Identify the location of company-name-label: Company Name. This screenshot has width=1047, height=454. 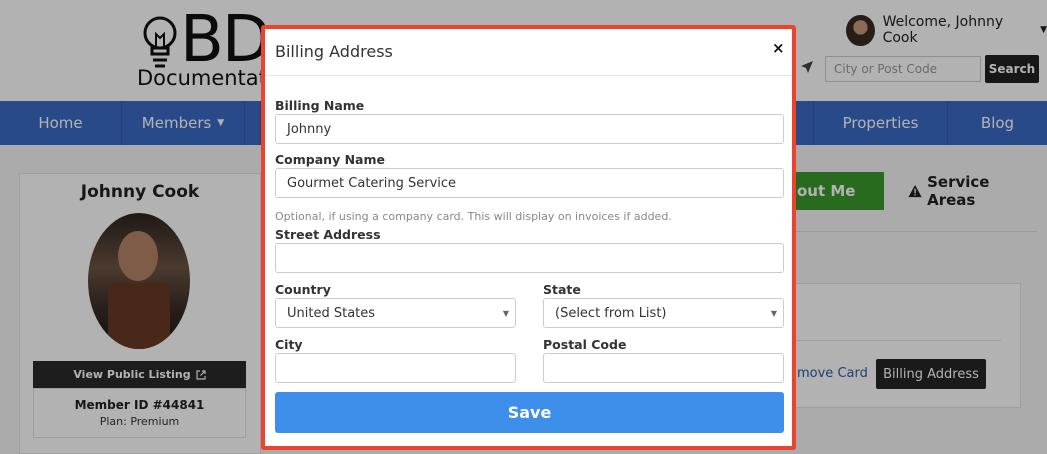
(330, 159).